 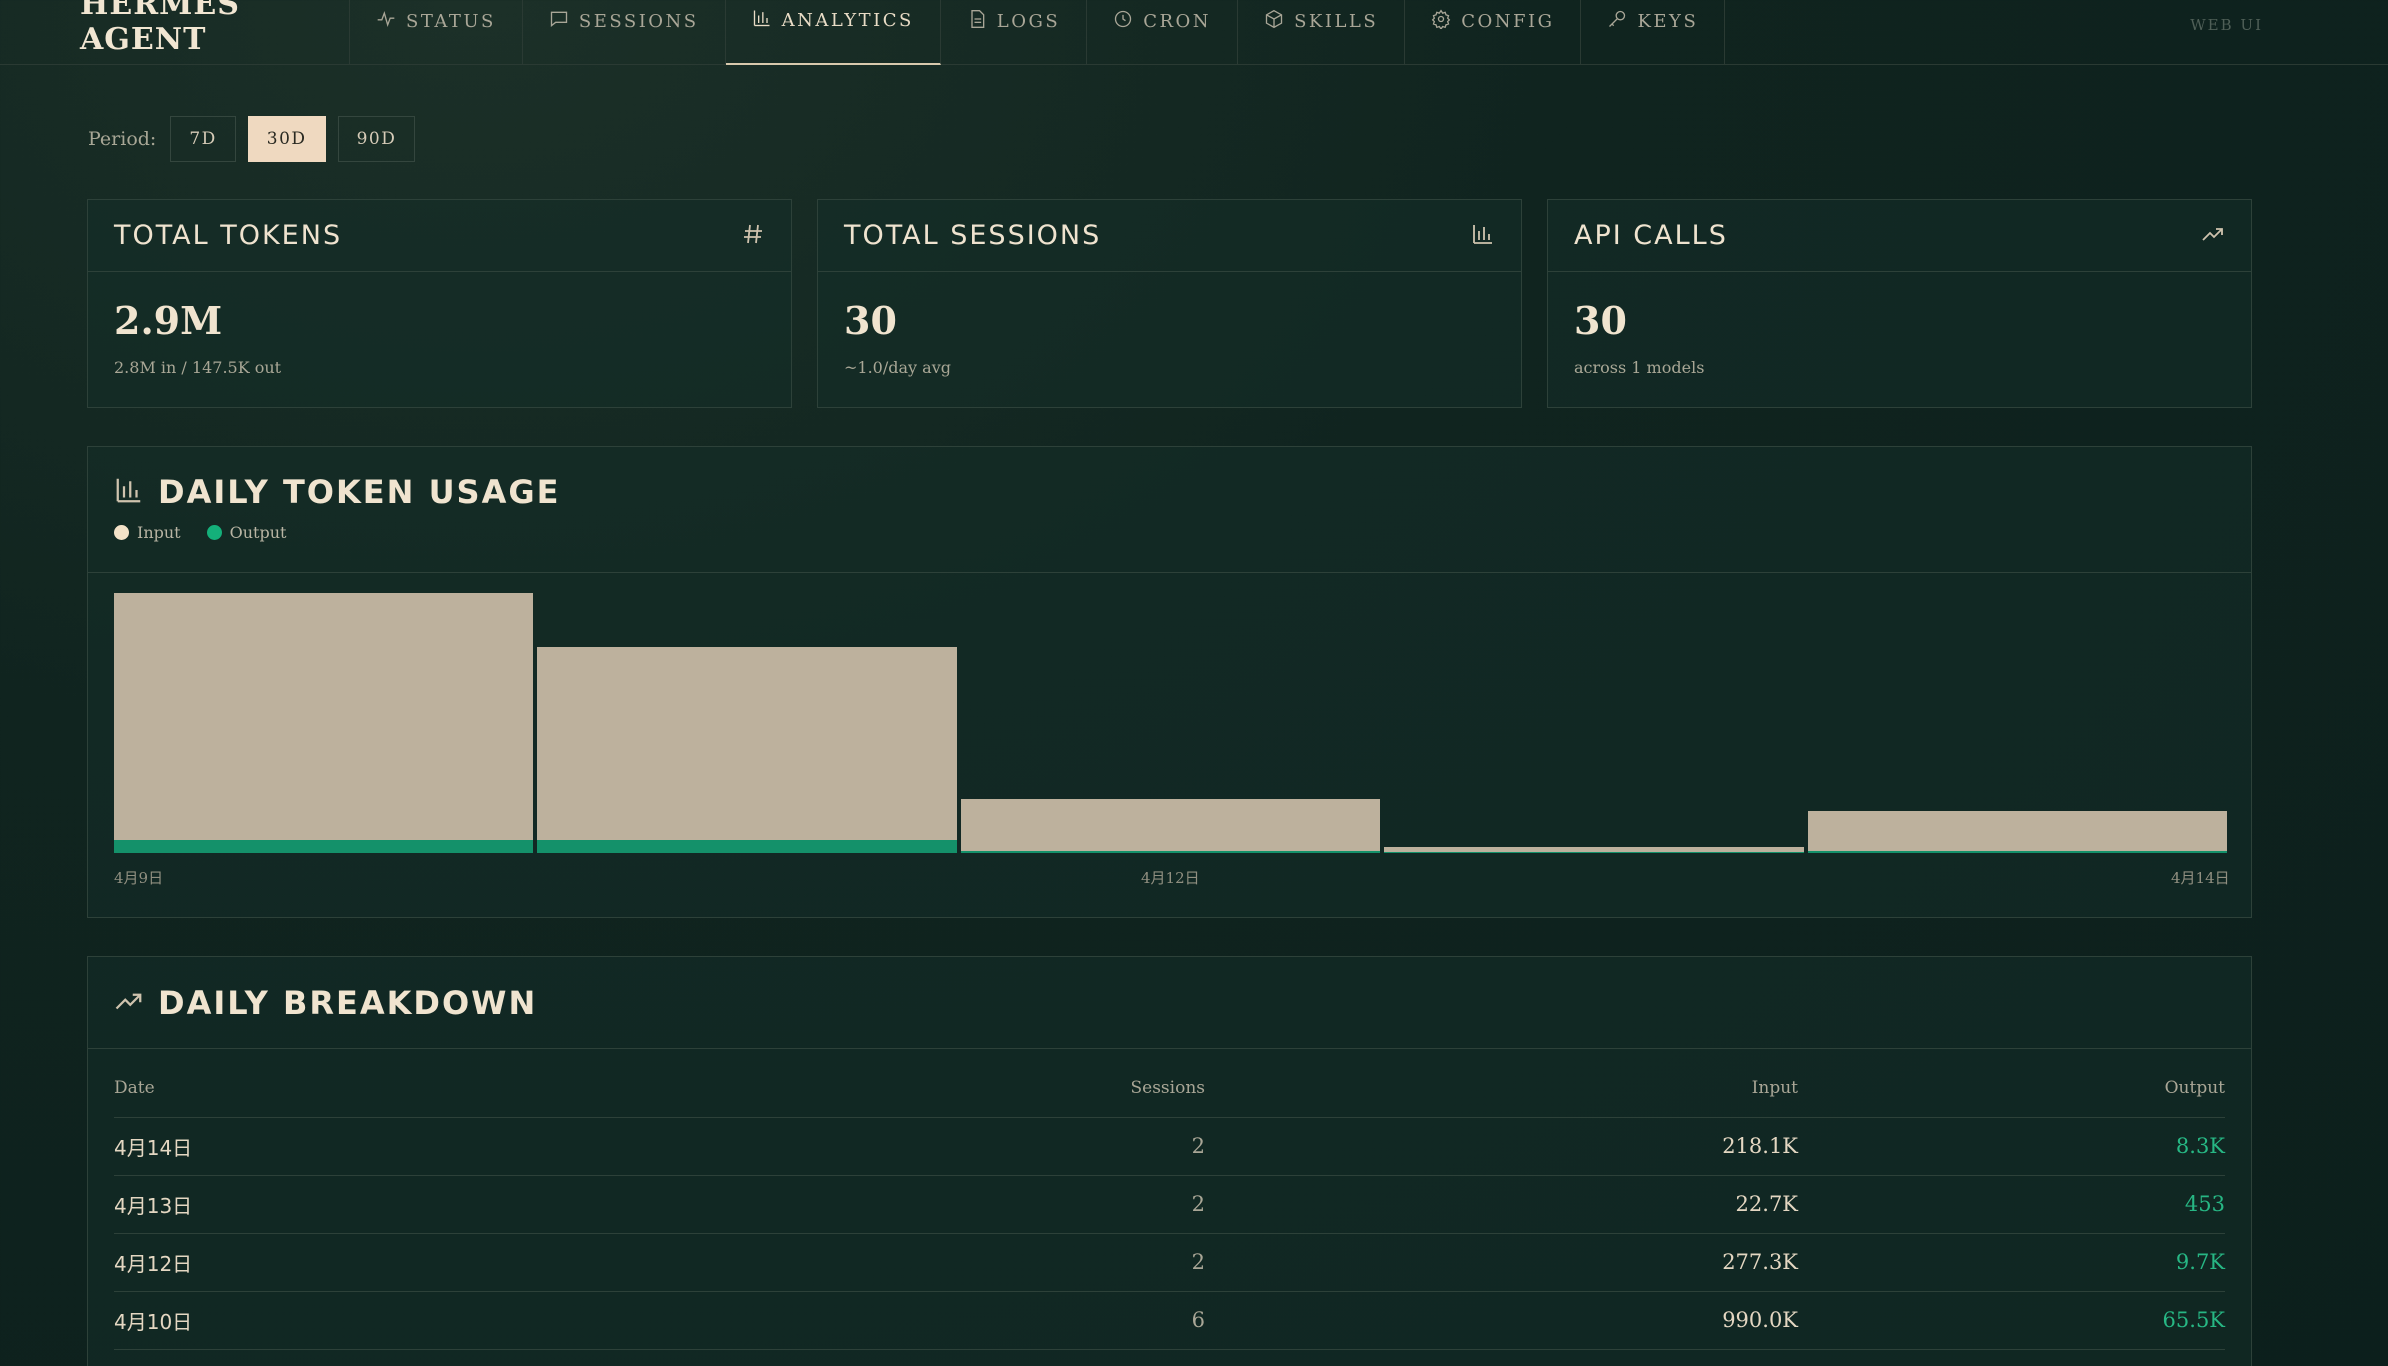 What do you see at coordinates (847, 20) in the screenshot?
I see `tab-analytics-label: ANALYTICS` at bounding box center [847, 20].